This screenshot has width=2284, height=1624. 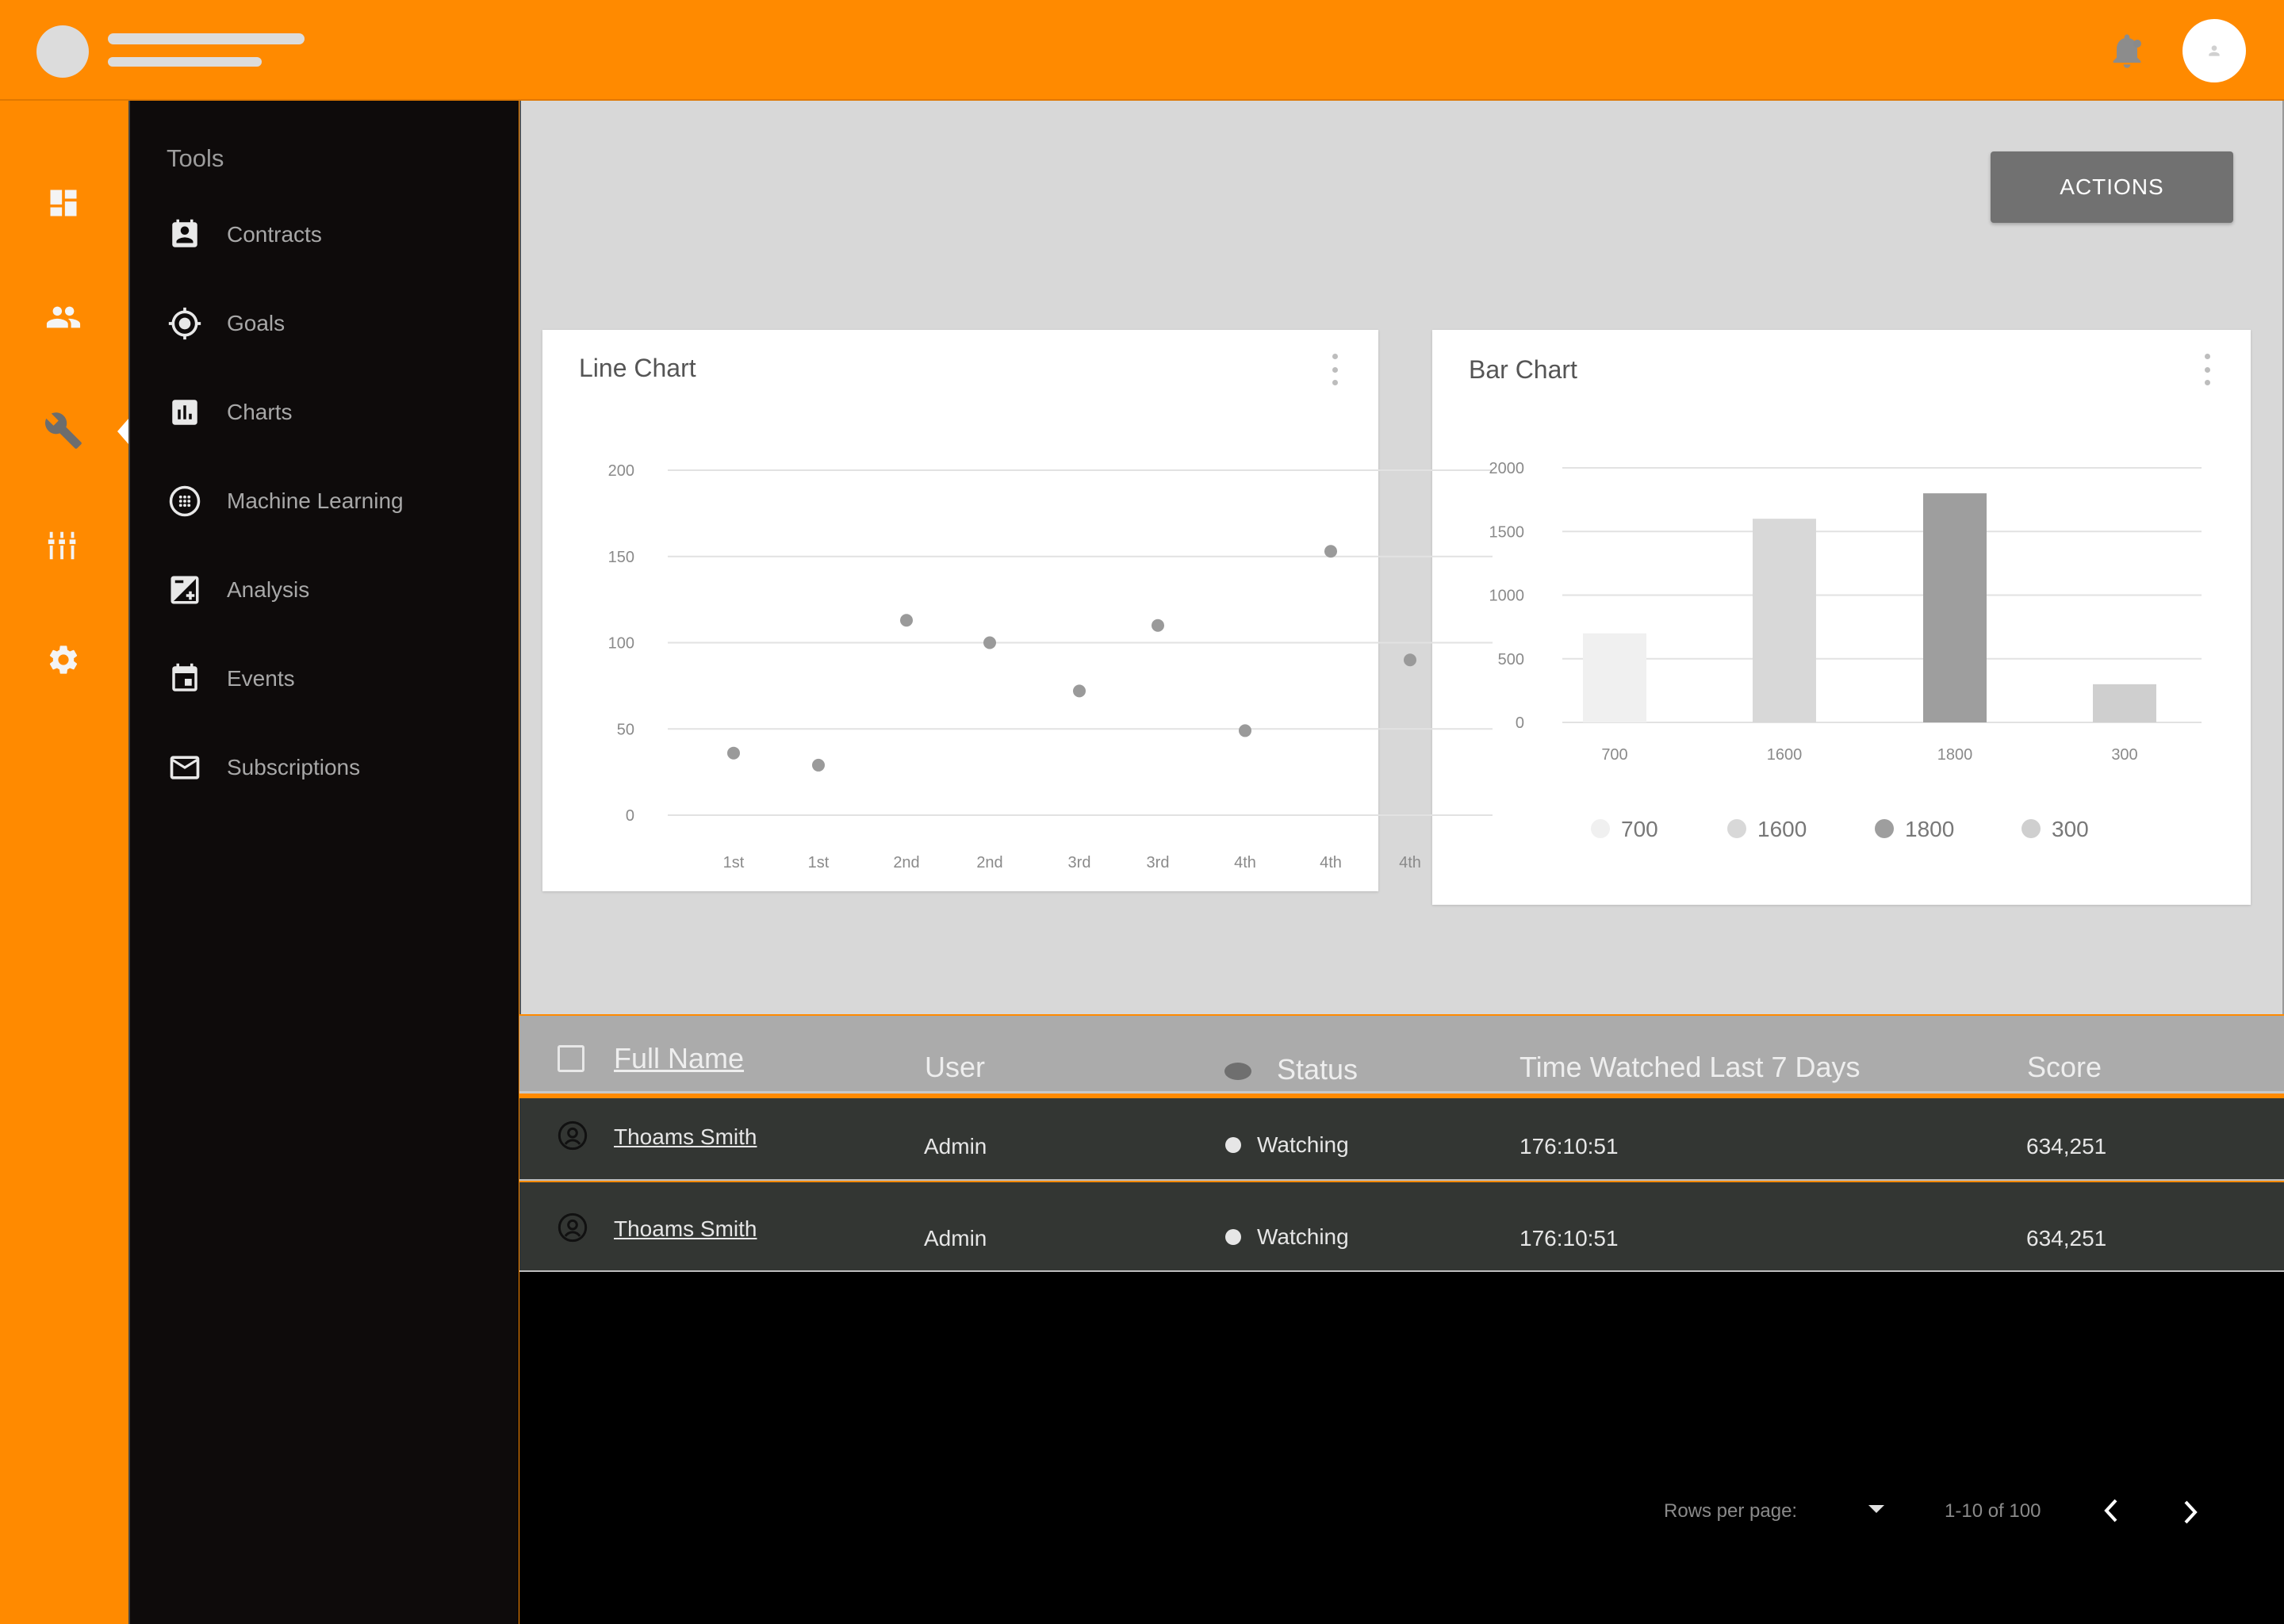 I want to click on sidebar-item-label: Contracts, so click(x=274, y=234).